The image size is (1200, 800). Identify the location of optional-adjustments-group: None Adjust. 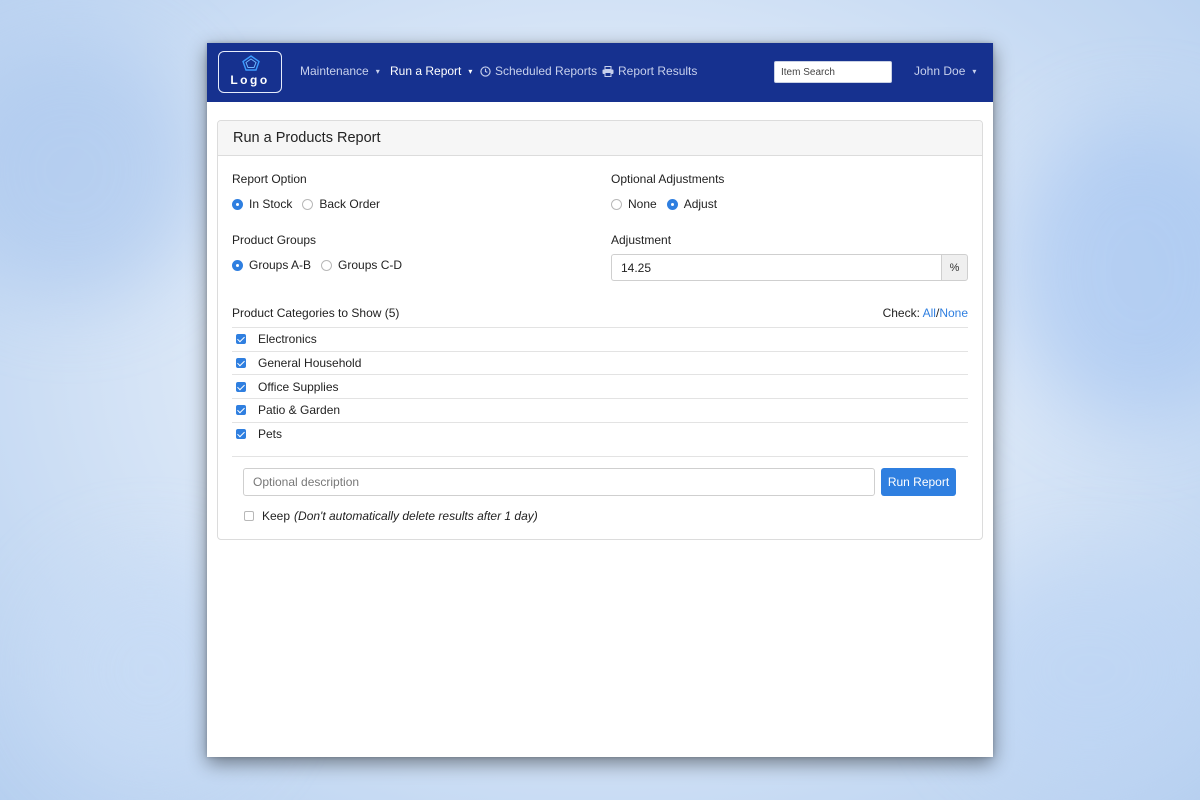
(669, 204).